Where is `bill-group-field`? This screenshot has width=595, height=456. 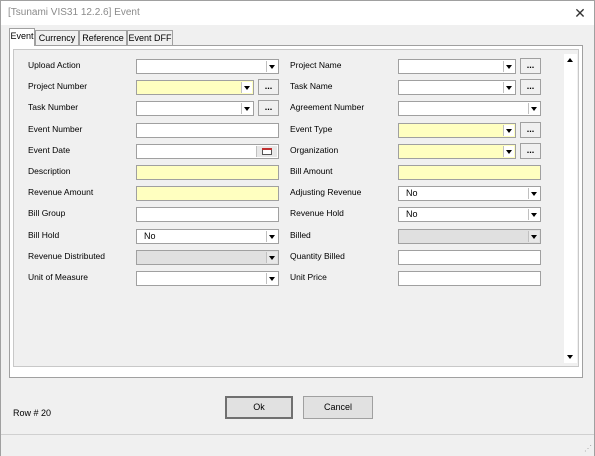 bill-group-field is located at coordinates (207, 214).